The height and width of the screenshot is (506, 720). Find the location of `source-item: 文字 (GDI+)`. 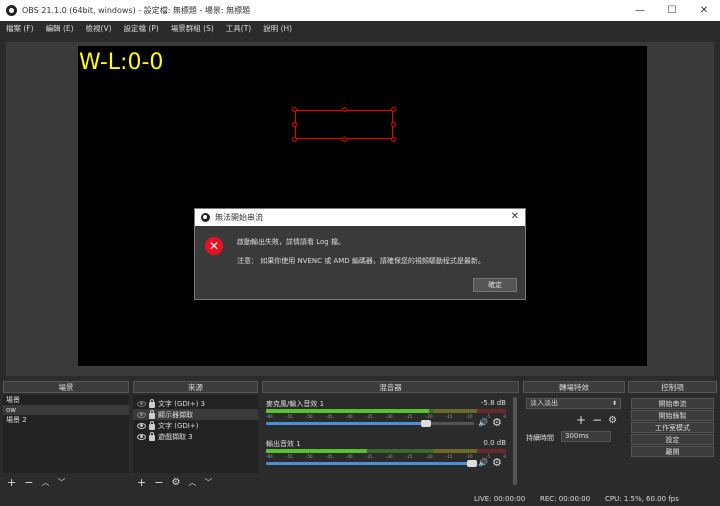

source-item: 文字 (GDI+) is located at coordinates (195, 425).